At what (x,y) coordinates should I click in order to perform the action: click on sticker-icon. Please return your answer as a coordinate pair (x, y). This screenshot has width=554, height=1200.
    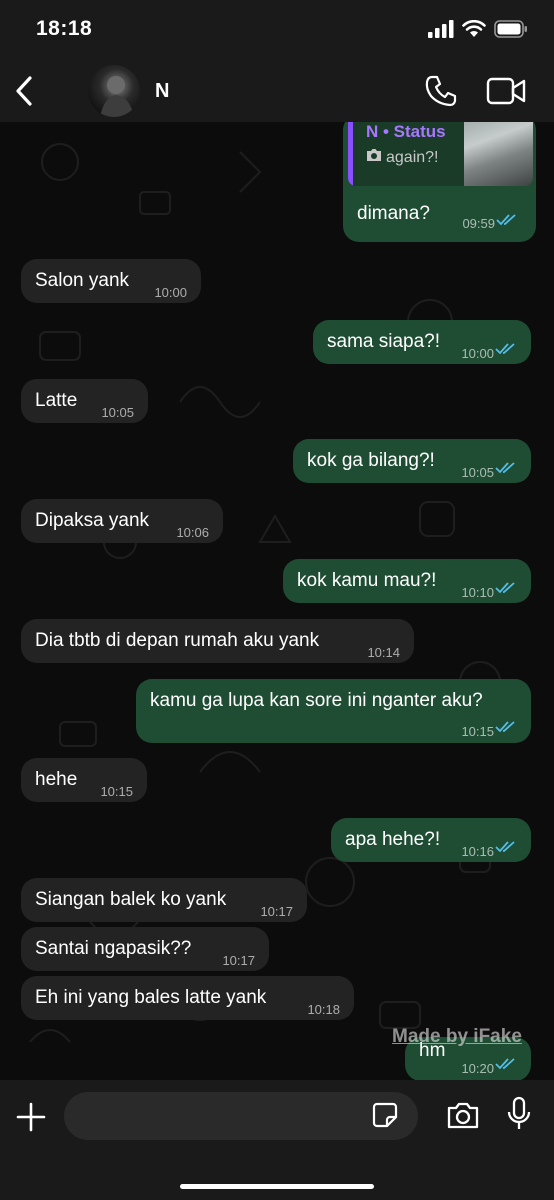
    Looking at the image, I should click on (385, 1115).